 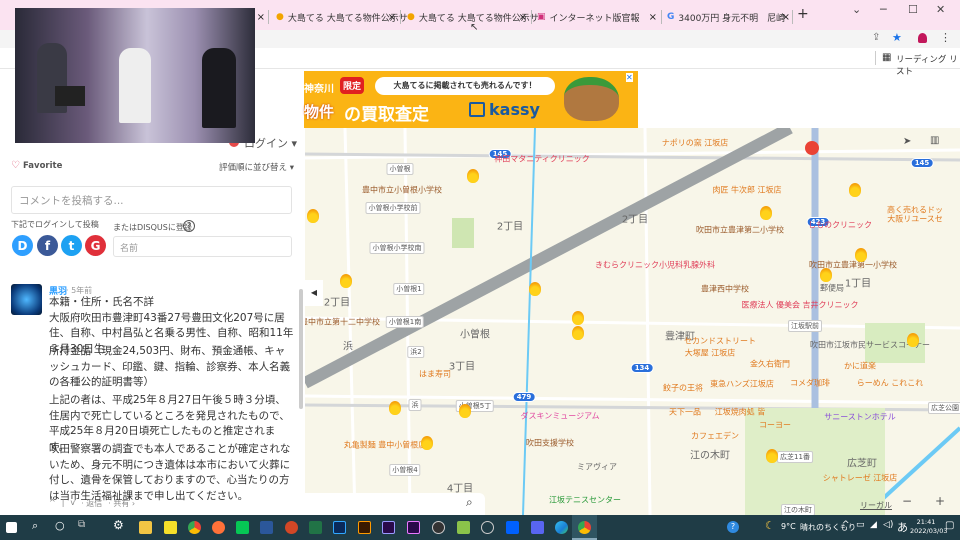 What do you see at coordinates (799, 305) in the screenshot?
I see `poi-label: 医療法人 優美会 吉井クリニック` at bounding box center [799, 305].